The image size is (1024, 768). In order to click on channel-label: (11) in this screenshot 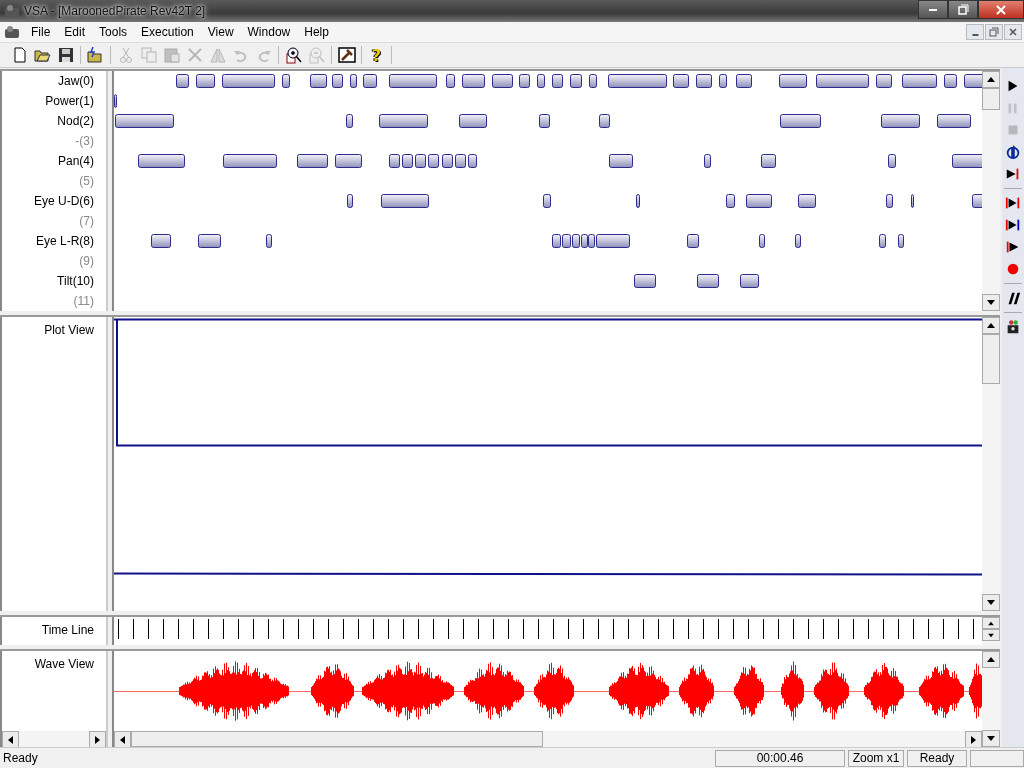, I will do `click(54, 301)`.